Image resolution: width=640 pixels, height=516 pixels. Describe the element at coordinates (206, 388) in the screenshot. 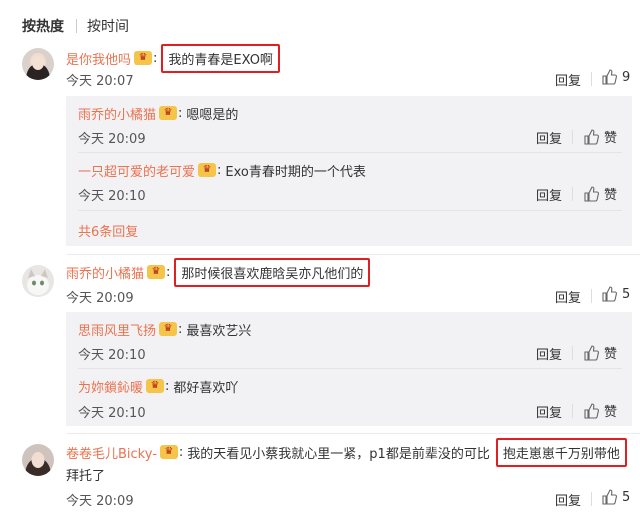

I see `reply-text: 都好喜欢吖` at that location.